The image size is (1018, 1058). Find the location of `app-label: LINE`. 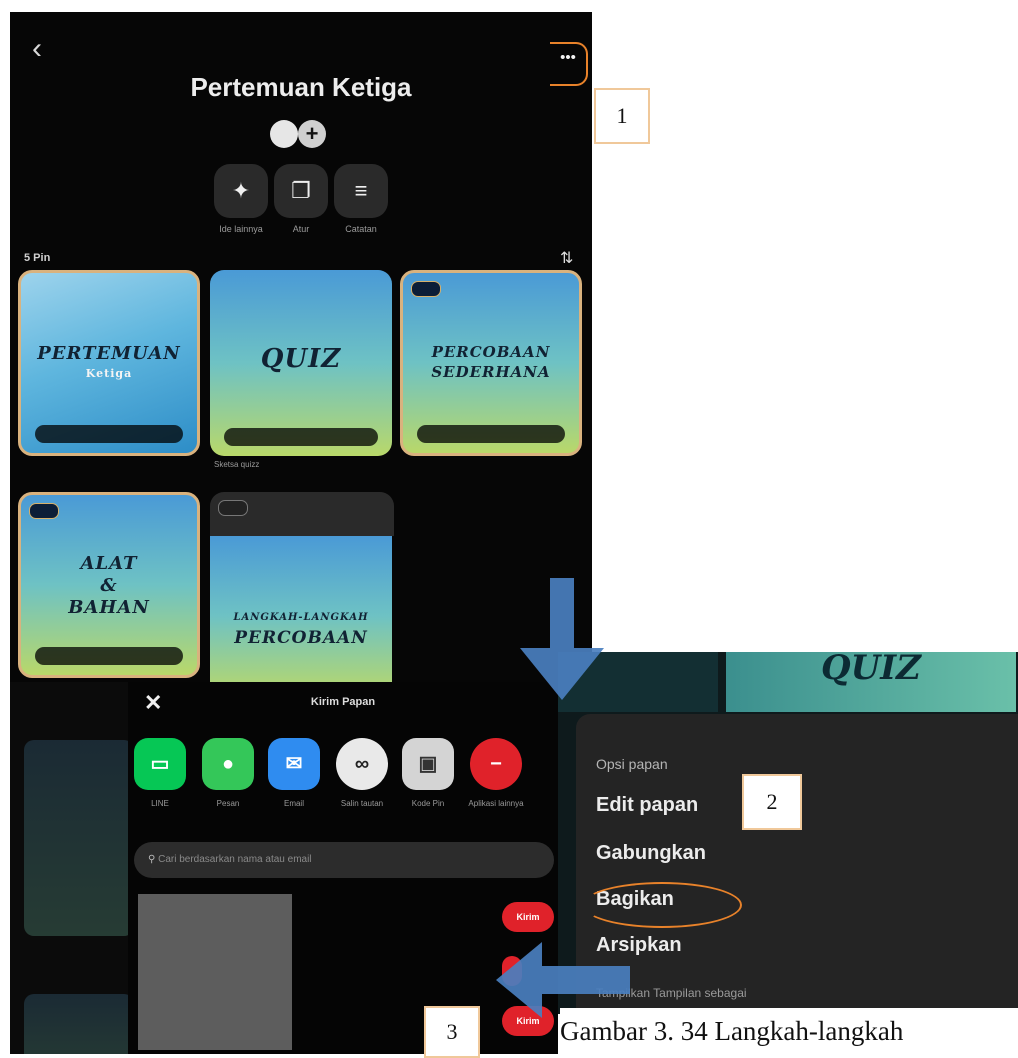

app-label: LINE is located at coordinates (160, 803).